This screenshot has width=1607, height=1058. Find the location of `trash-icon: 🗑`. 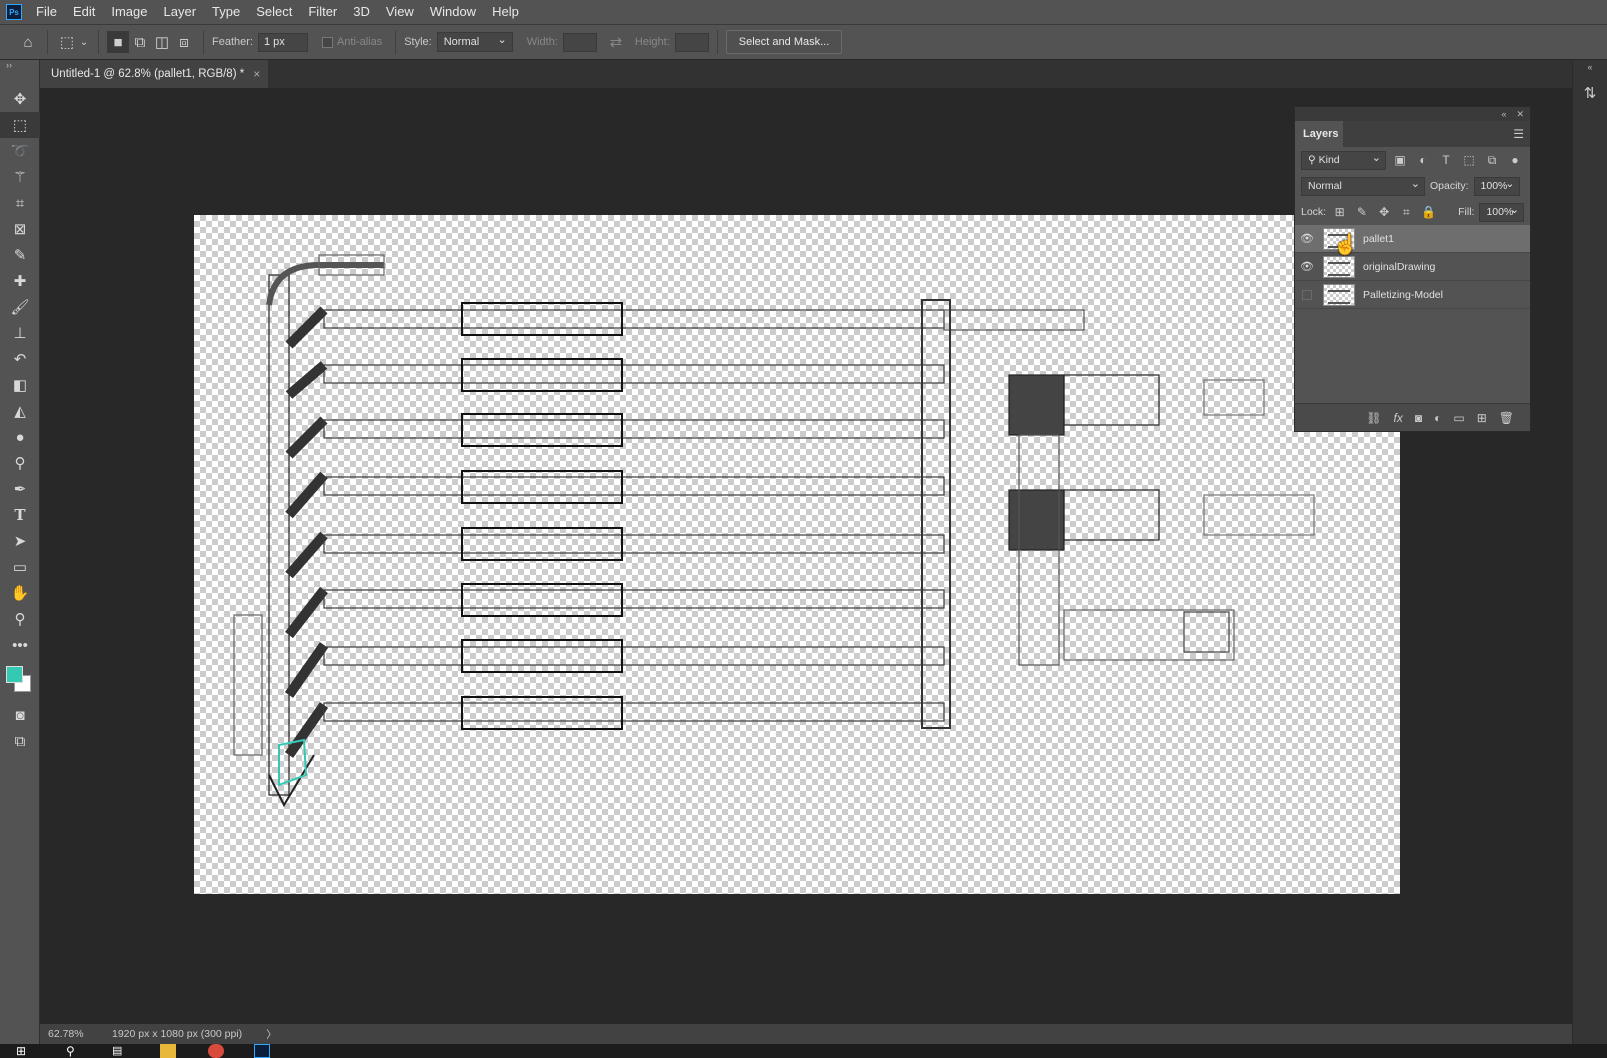

trash-icon: 🗑 is located at coordinates (1506, 418).